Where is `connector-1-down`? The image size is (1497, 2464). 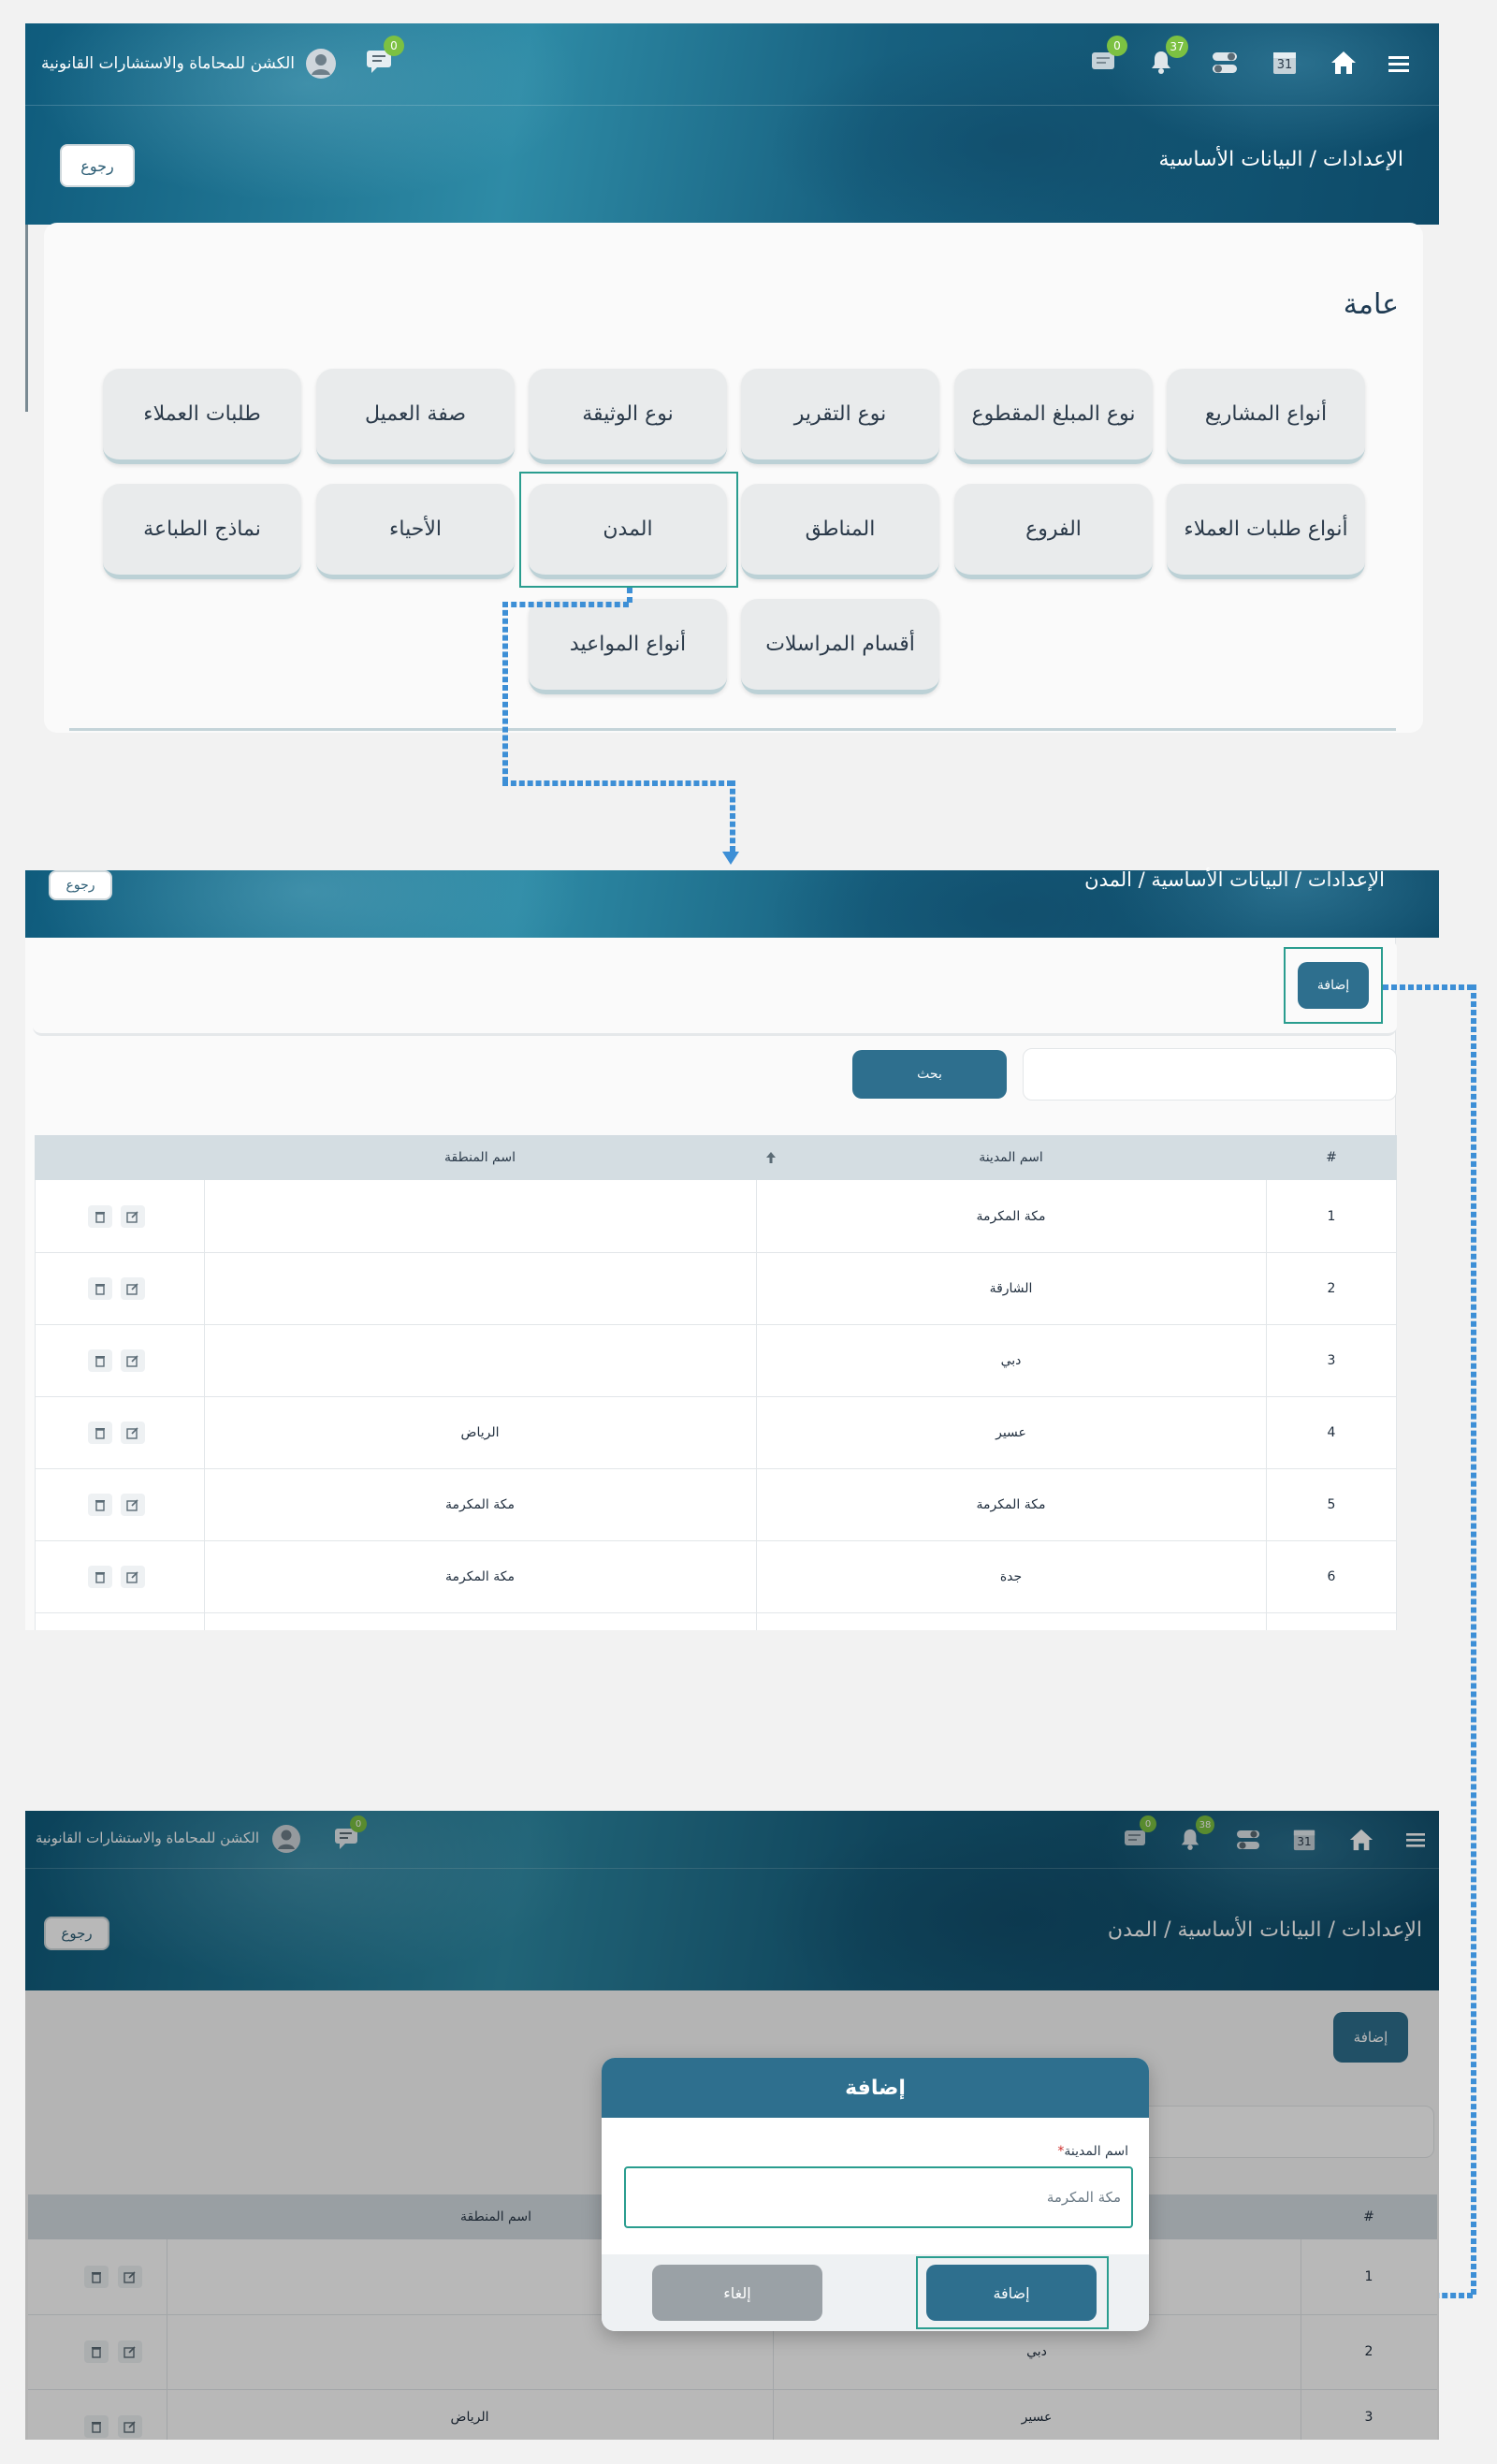
connector-1-down is located at coordinates (629, 595).